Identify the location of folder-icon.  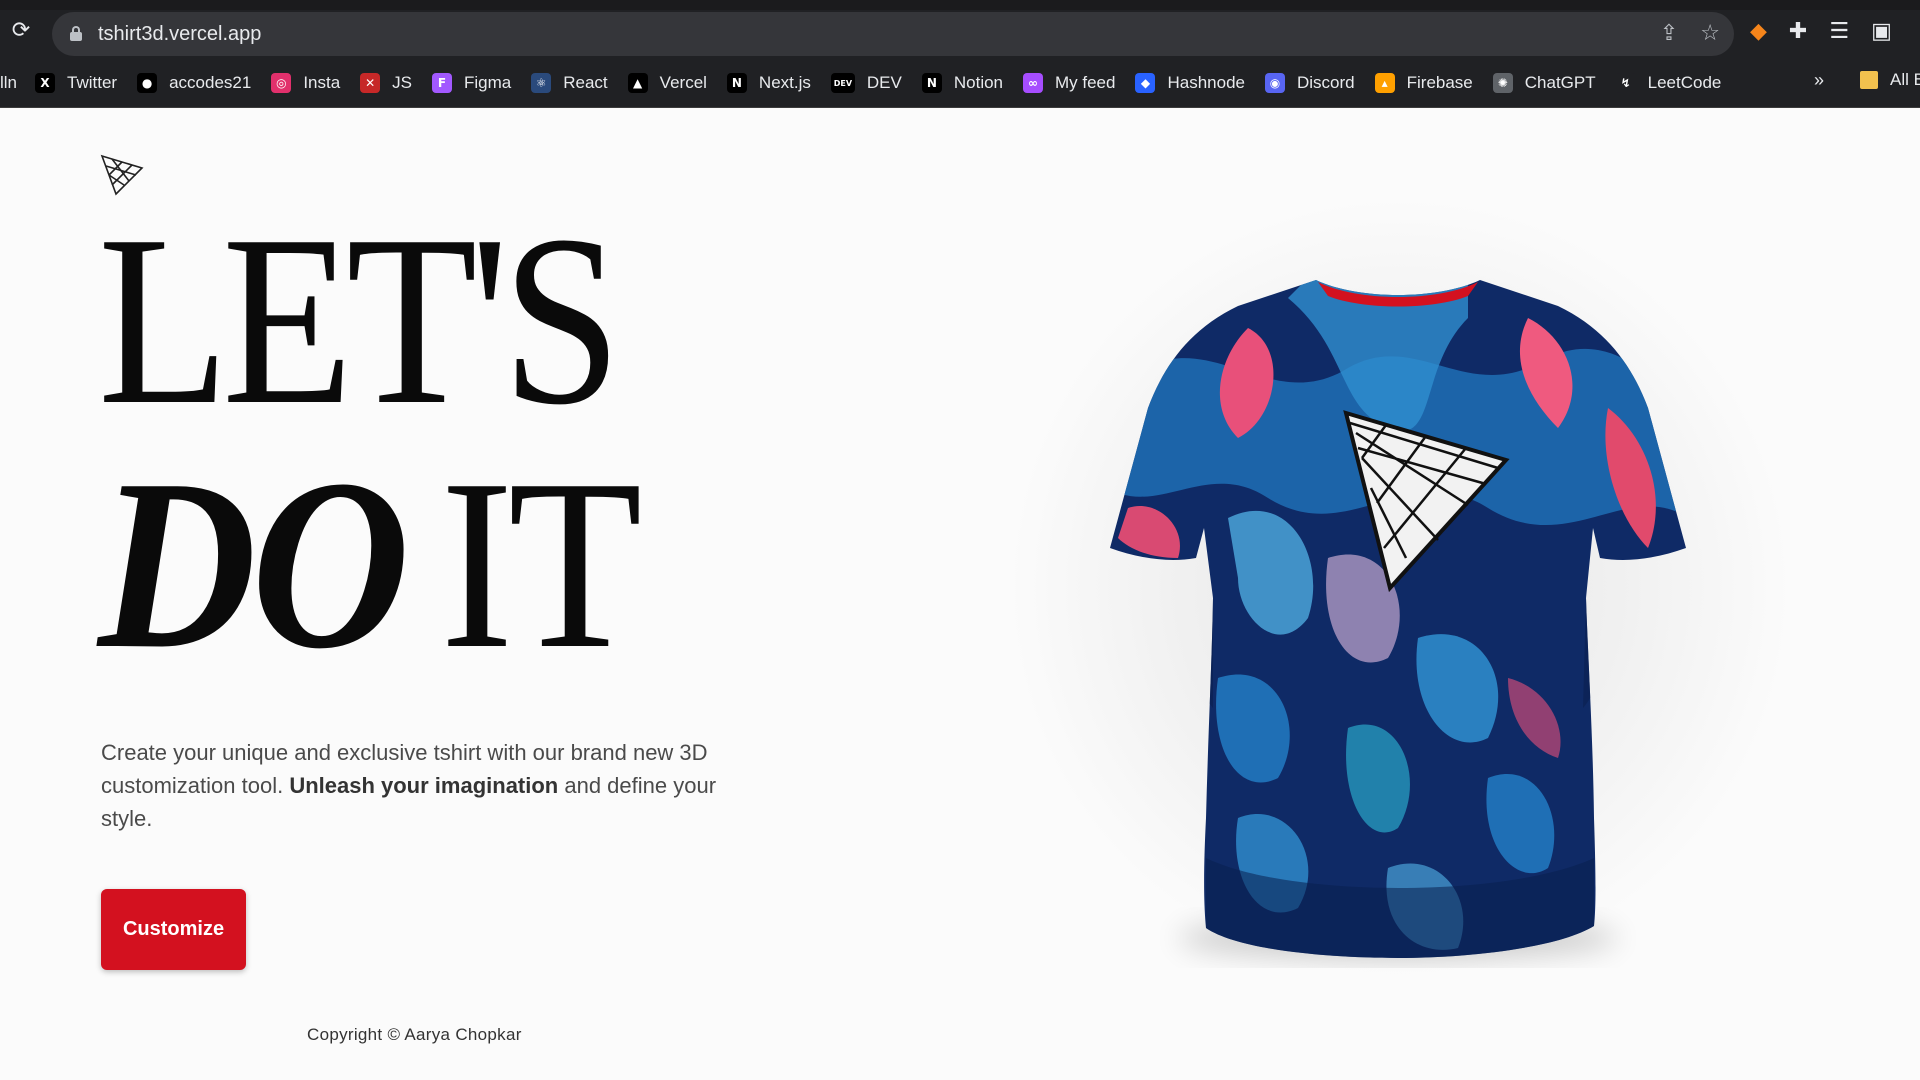
(1869, 80).